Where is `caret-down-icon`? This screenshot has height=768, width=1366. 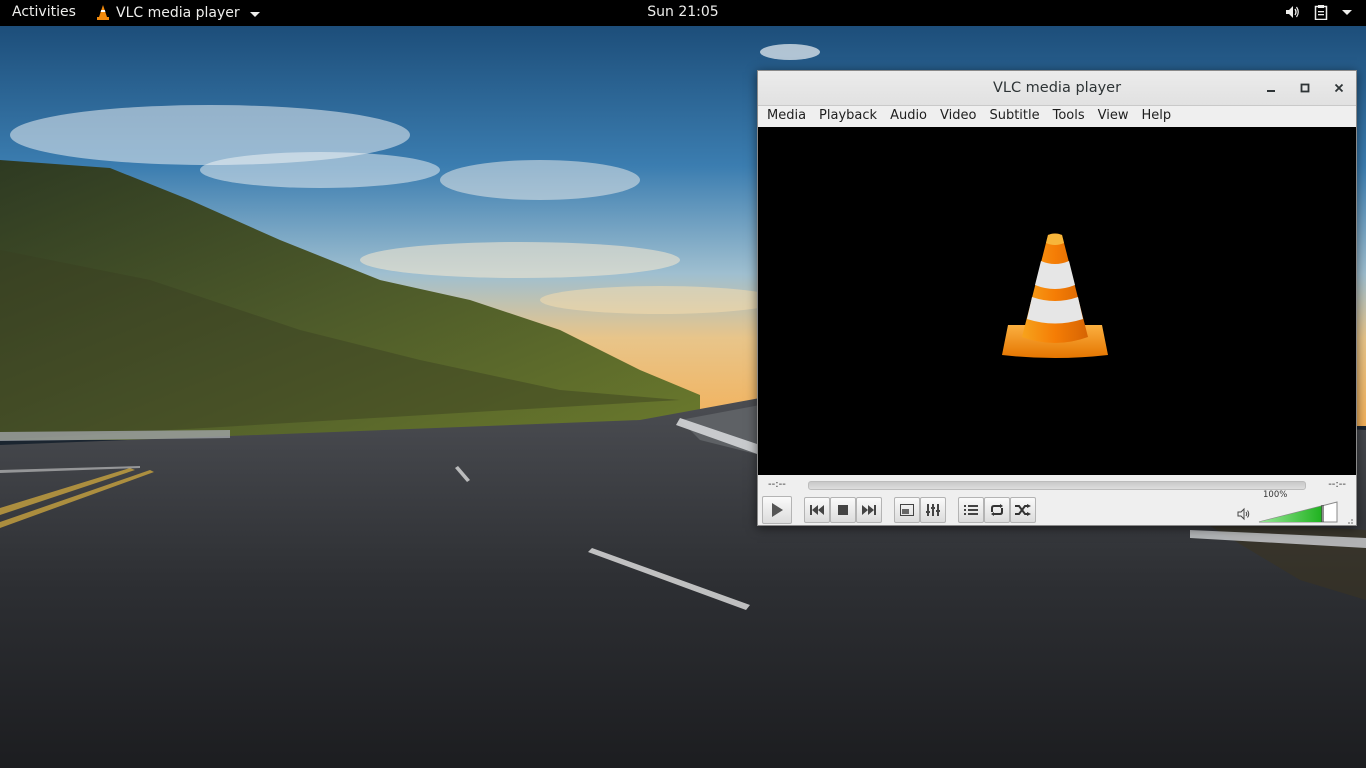 caret-down-icon is located at coordinates (254, 14).